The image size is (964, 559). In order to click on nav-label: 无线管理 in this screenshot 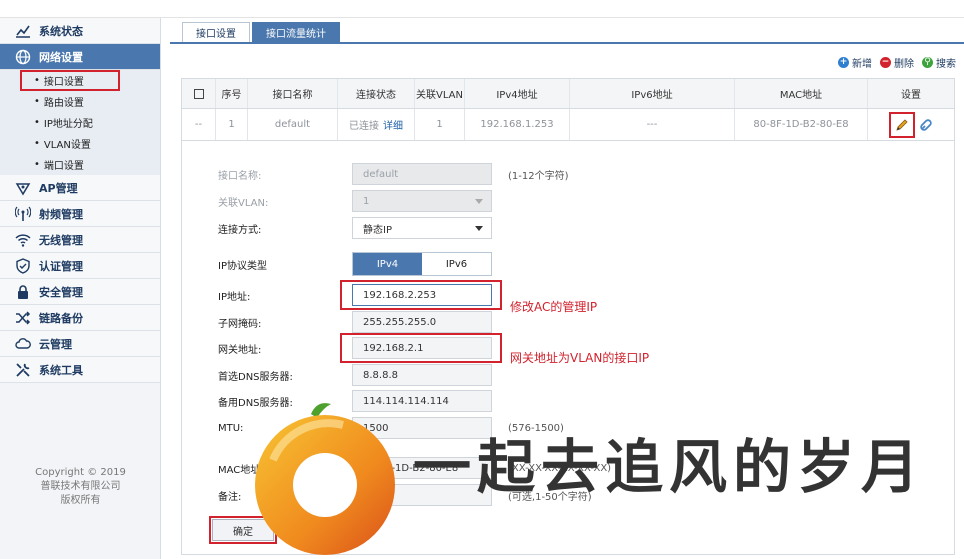, I will do `click(61, 240)`.